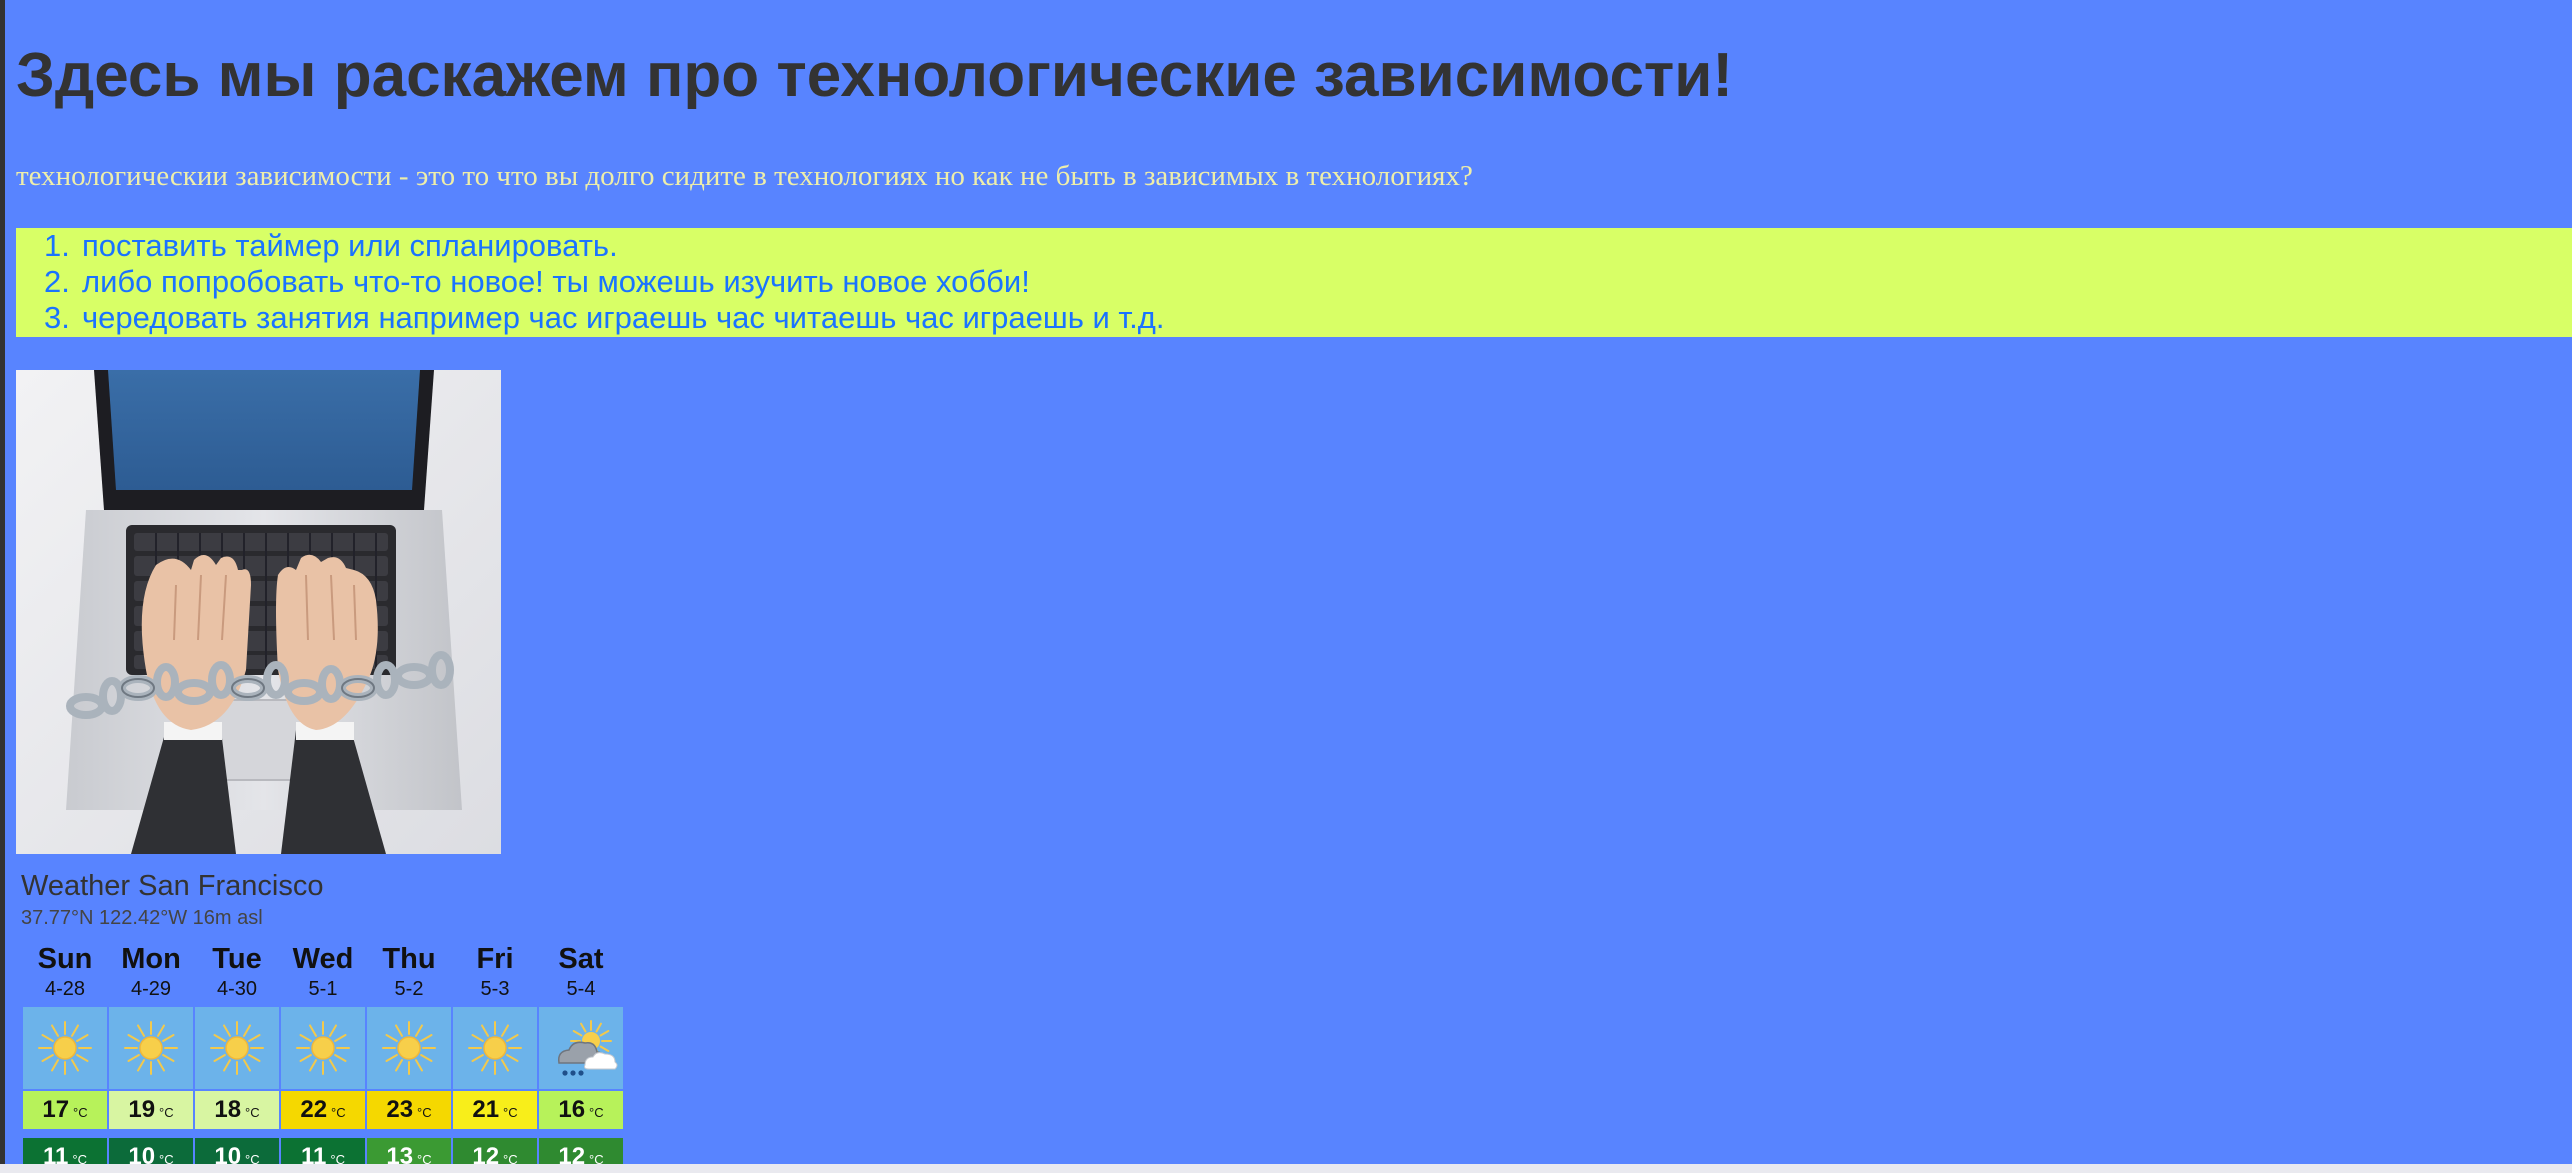 The width and height of the screenshot is (2572, 1173). Describe the element at coordinates (65, 989) in the screenshot. I see `day-date: 4-28` at that location.